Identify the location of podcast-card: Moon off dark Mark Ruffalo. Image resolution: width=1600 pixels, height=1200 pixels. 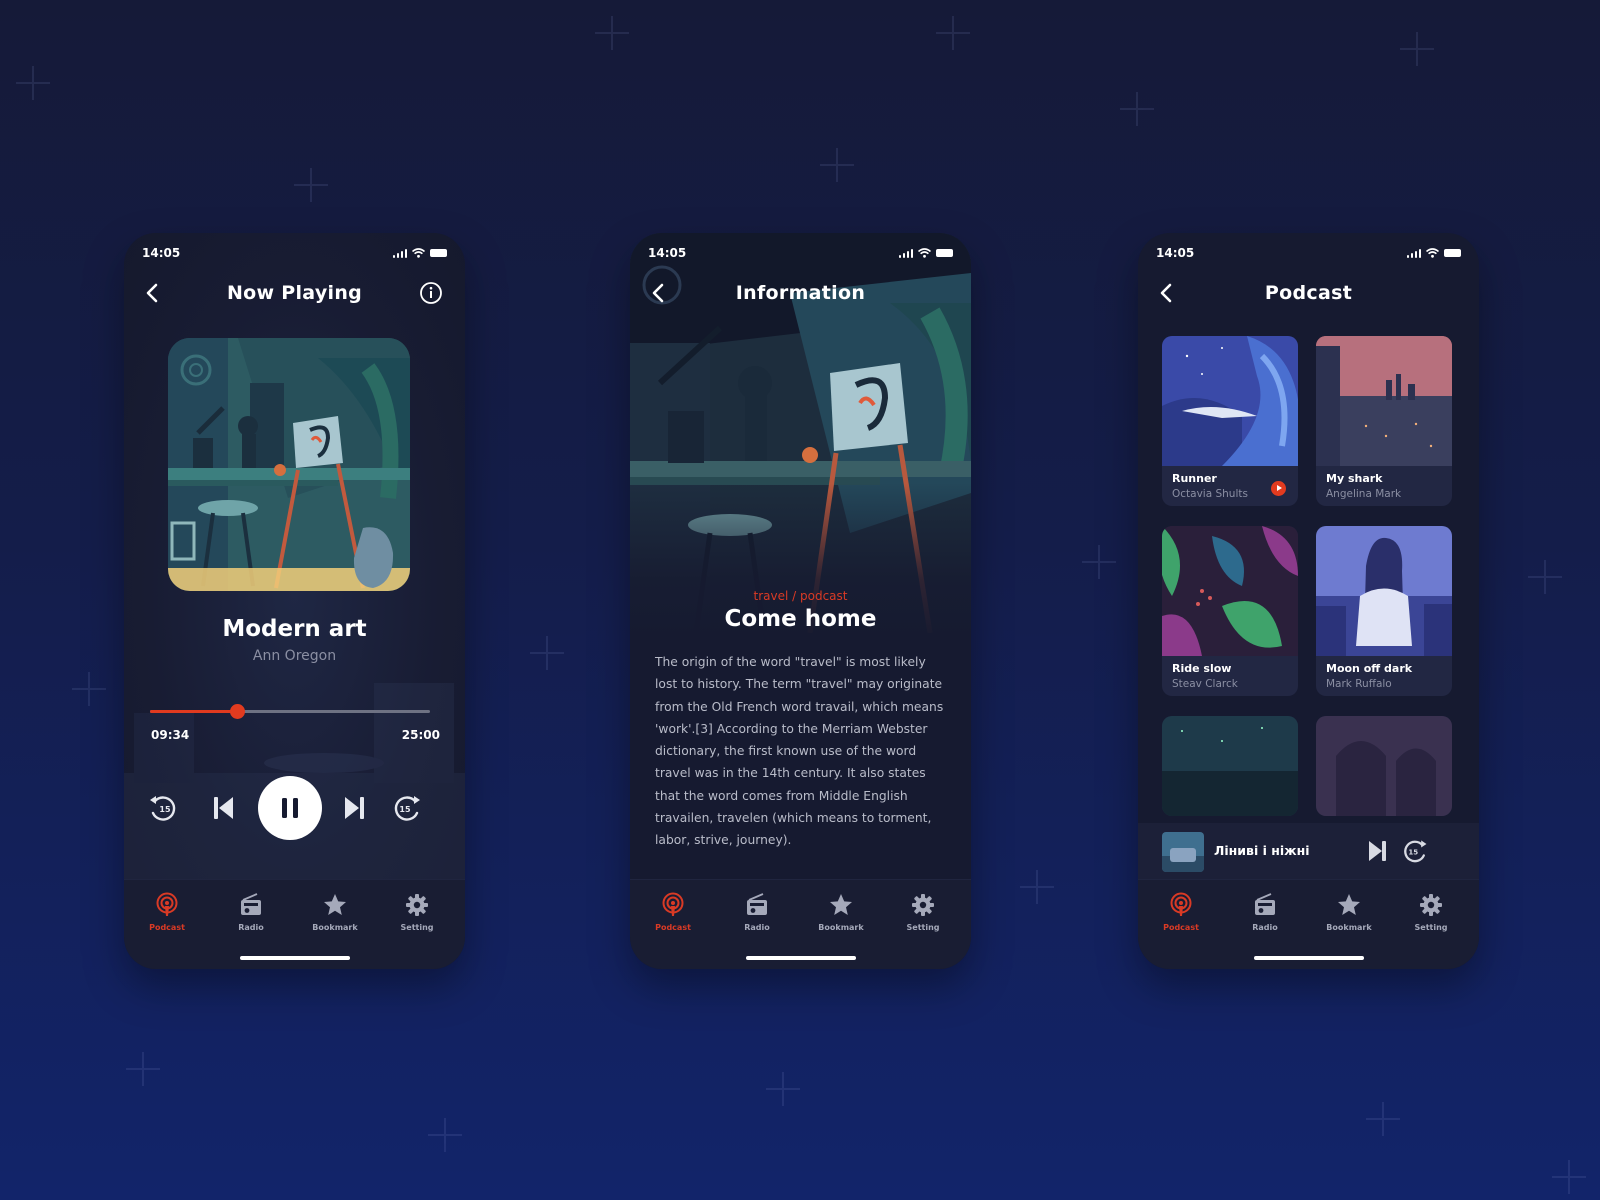
(1384, 611).